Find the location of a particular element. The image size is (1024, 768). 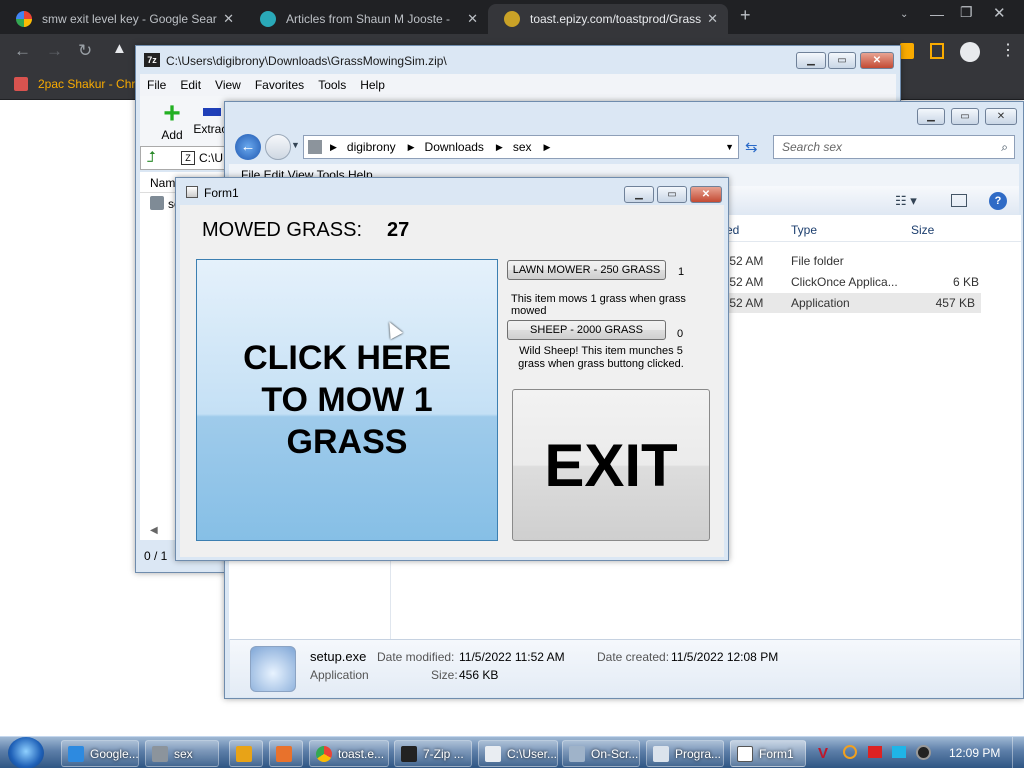

name-column-header: Nam is located at coordinates (162, 183).